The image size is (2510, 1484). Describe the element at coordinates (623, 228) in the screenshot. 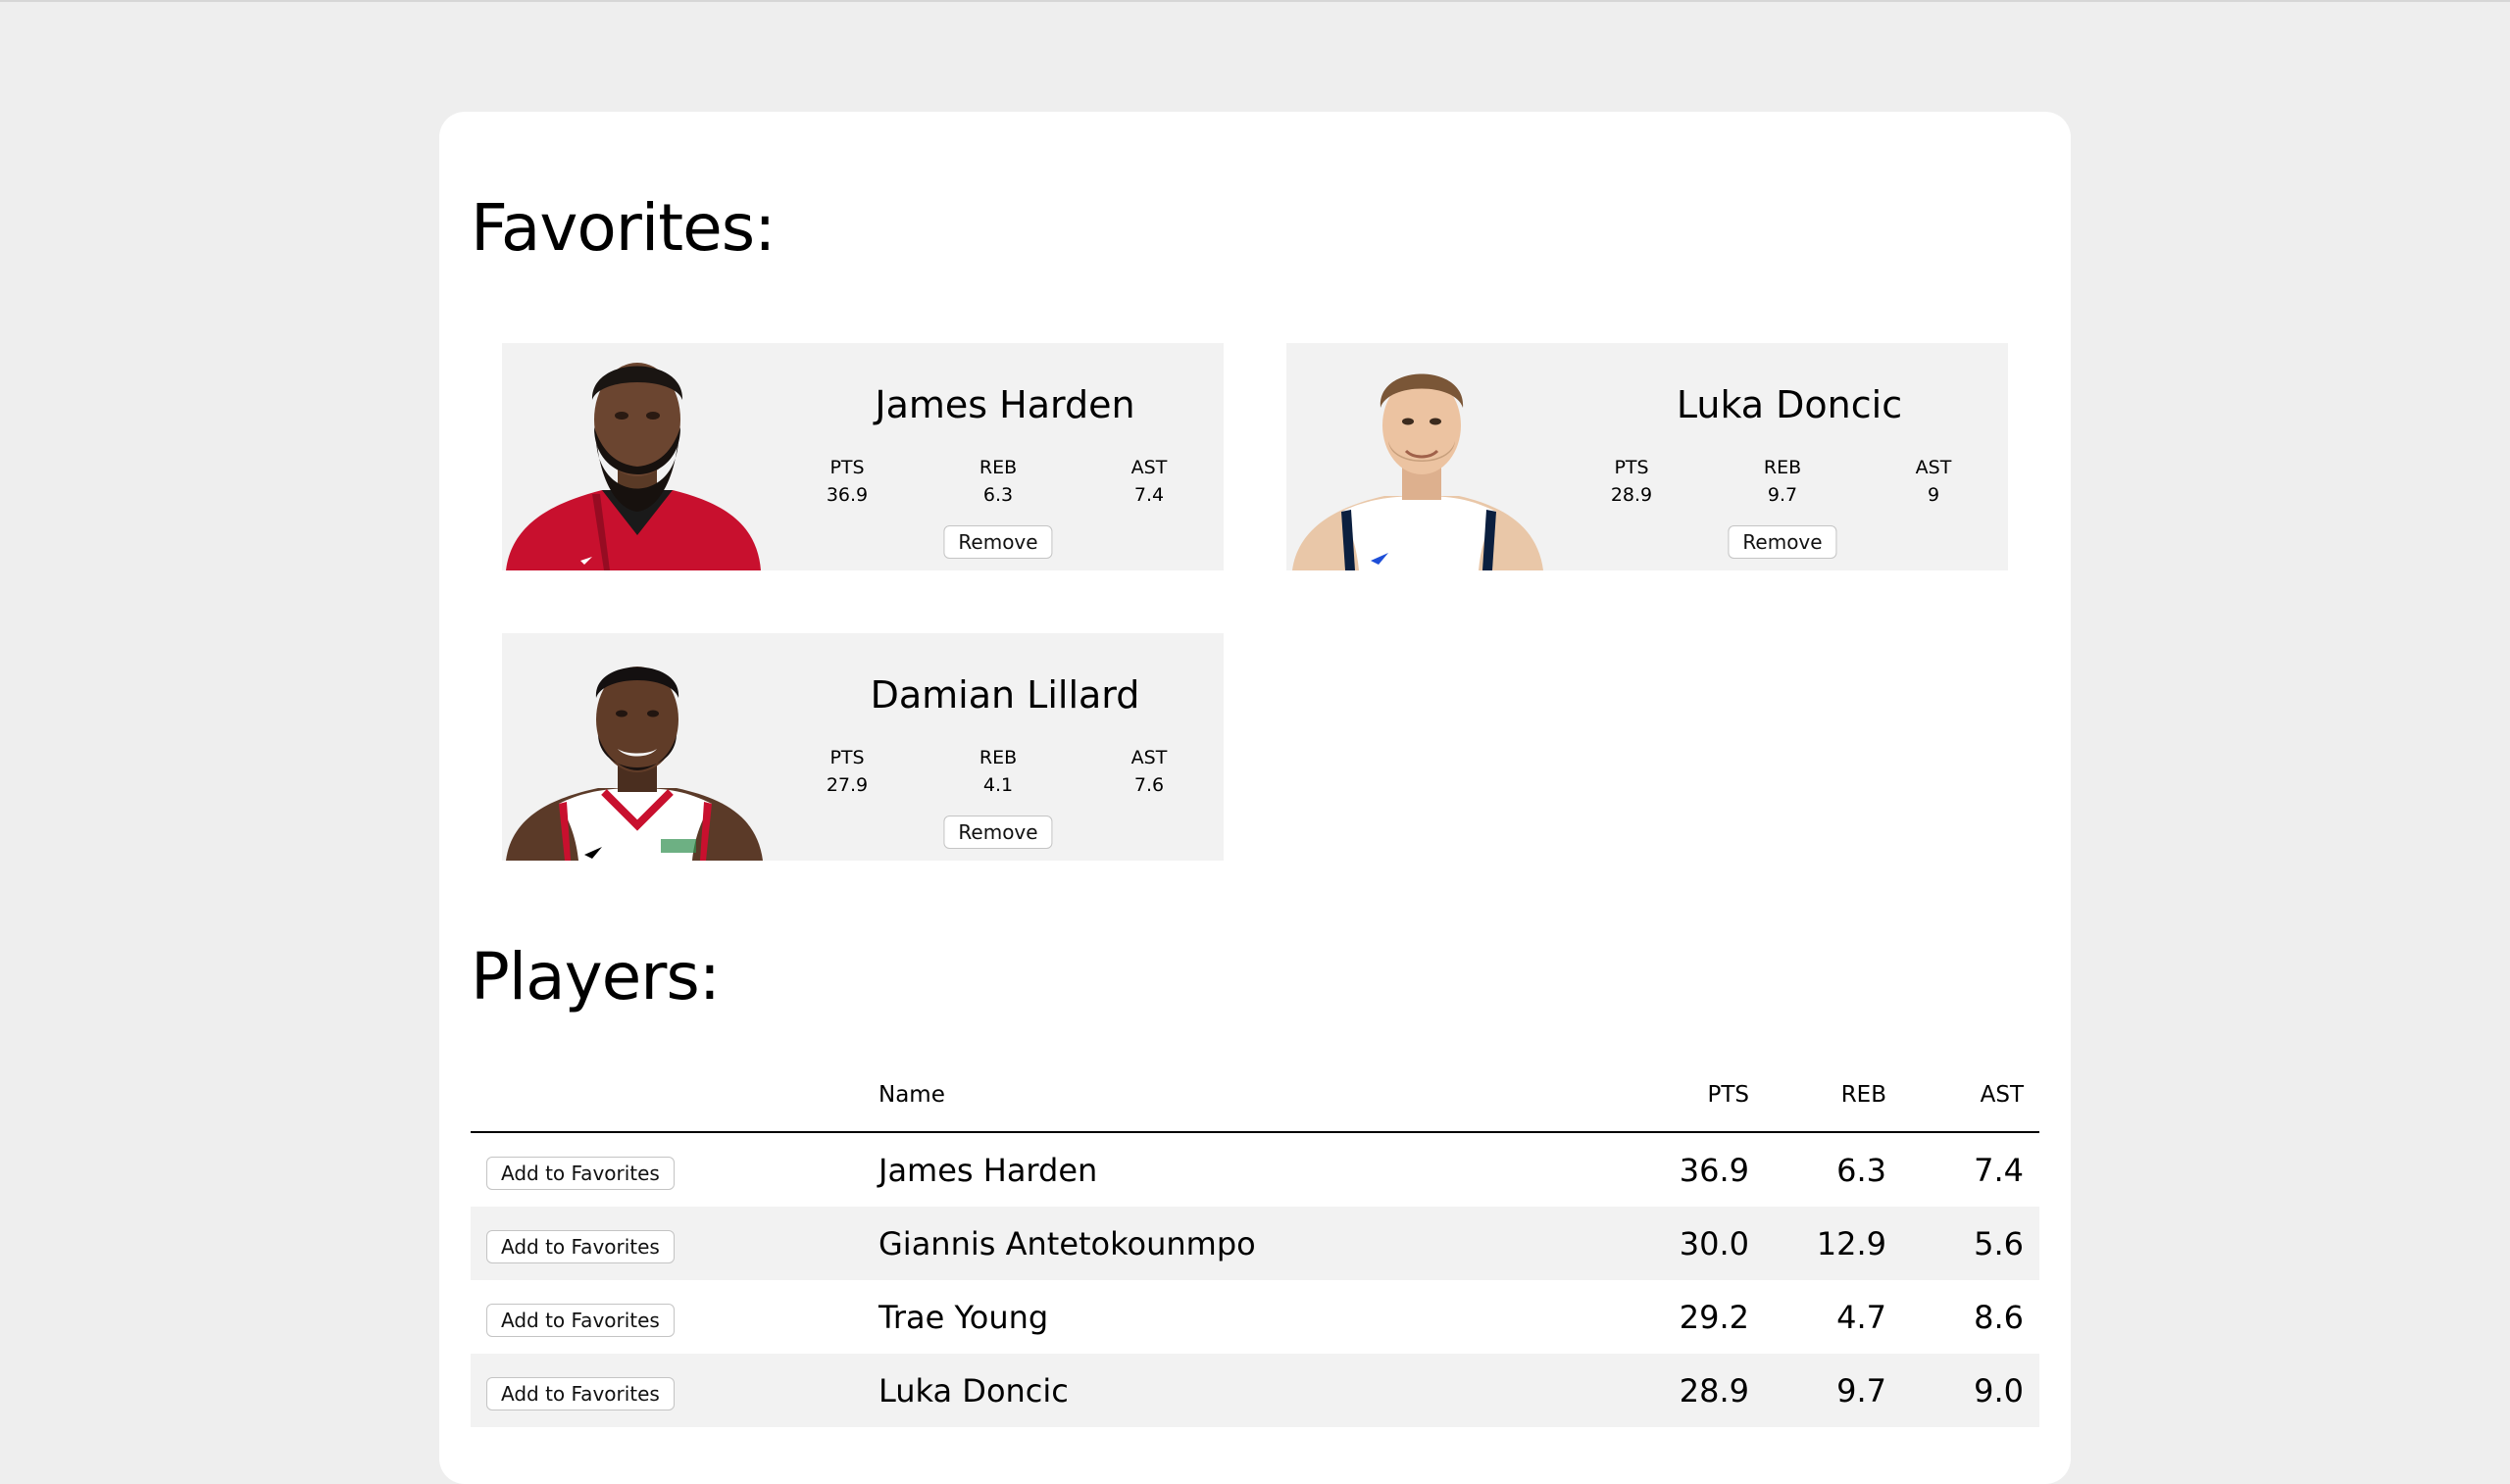

I see `favorites-heading: Favorites:` at that location.